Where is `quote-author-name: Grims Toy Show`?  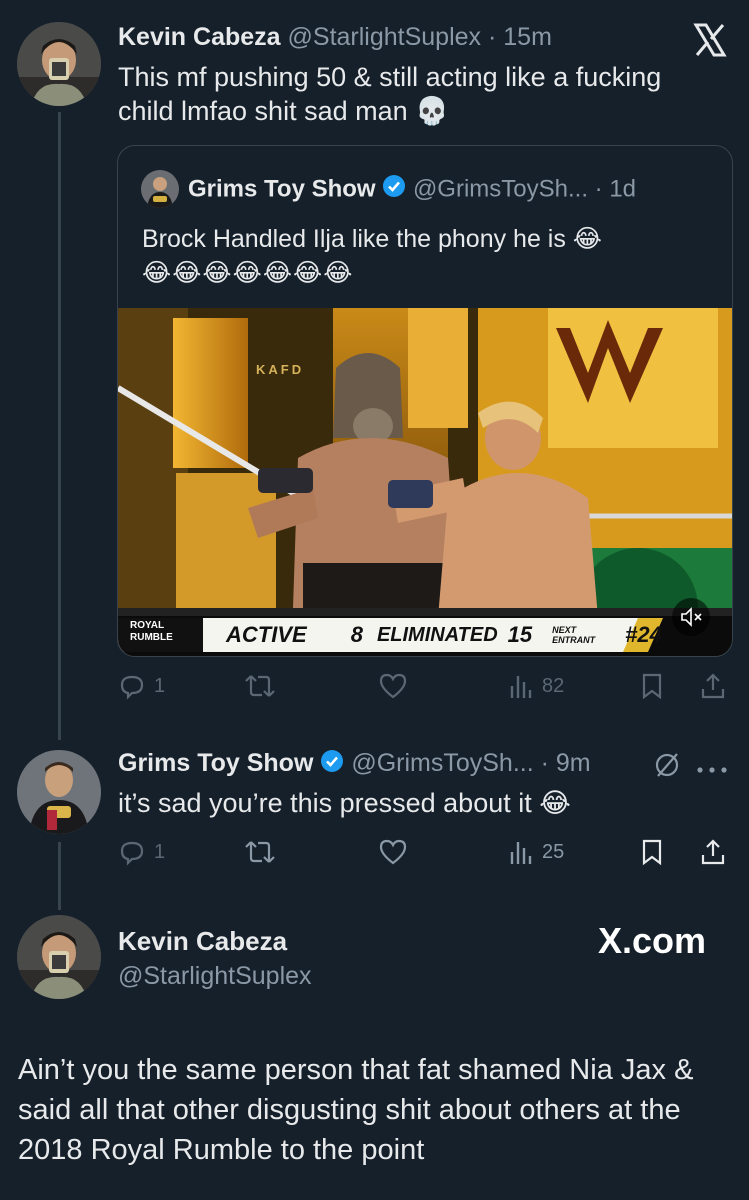
quote-author-name: Grims Toy Show is located at coordinates (282, 188).